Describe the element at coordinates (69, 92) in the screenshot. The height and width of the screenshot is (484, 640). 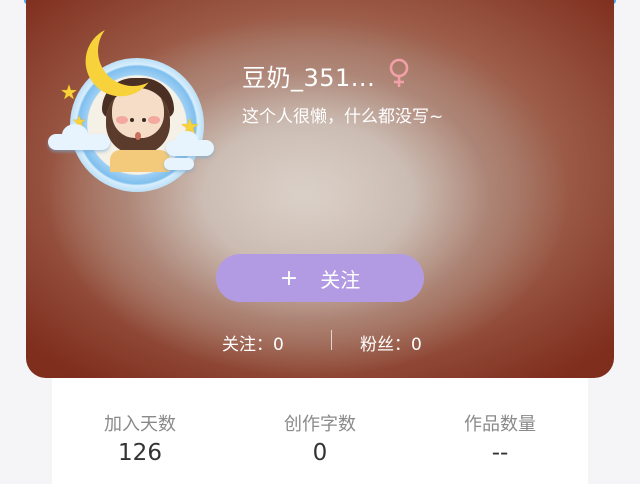
I see `star-icon: ★` at that location.